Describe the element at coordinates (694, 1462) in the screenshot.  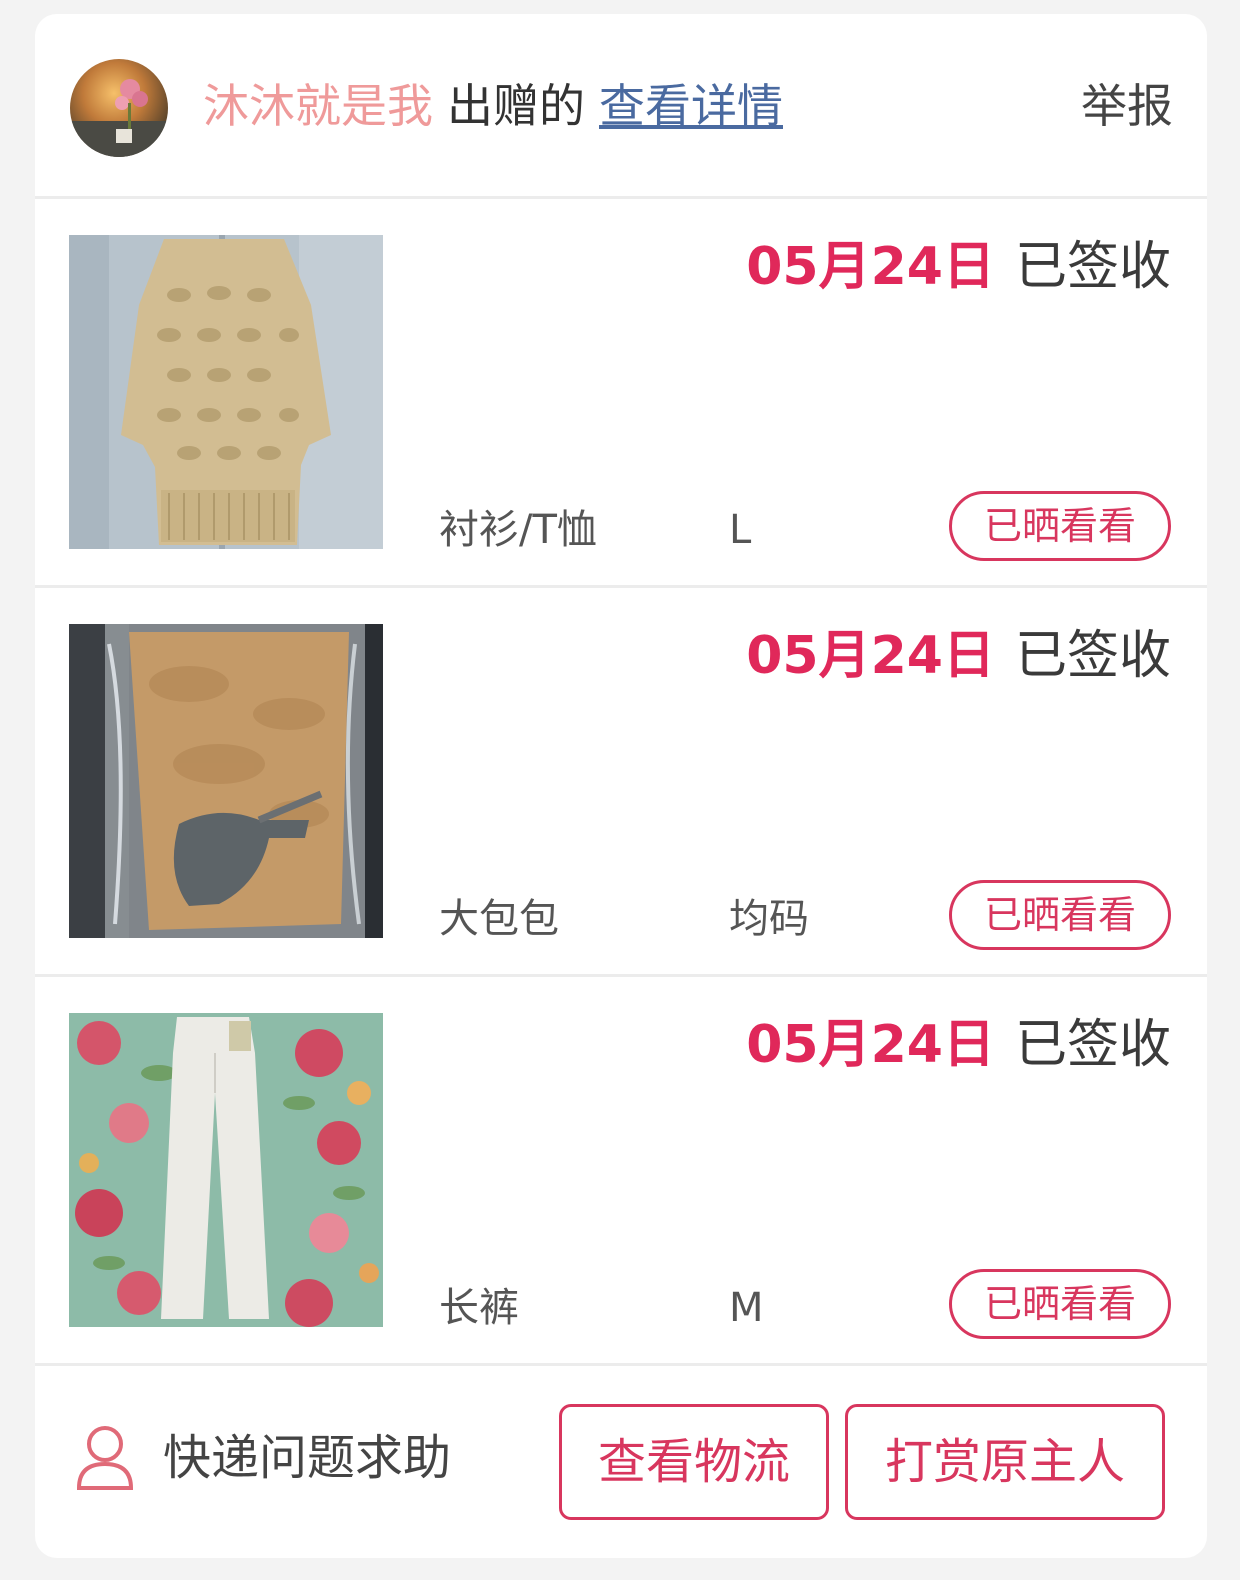
I see `view-logistics-button: 查看物流` at that location.